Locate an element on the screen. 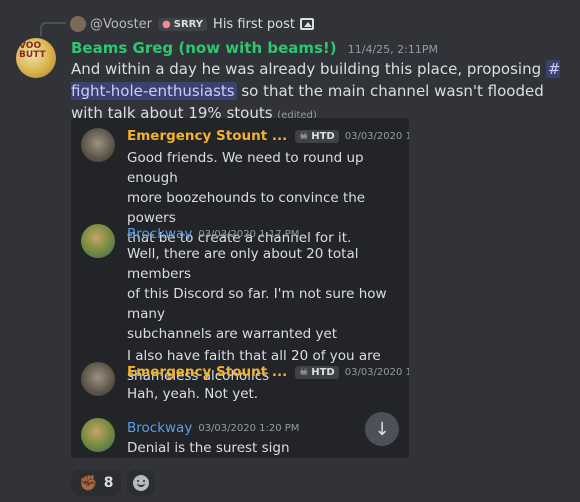 This screenshot has width=580, height=502. reply-connector is located at coordinates (53, 29).